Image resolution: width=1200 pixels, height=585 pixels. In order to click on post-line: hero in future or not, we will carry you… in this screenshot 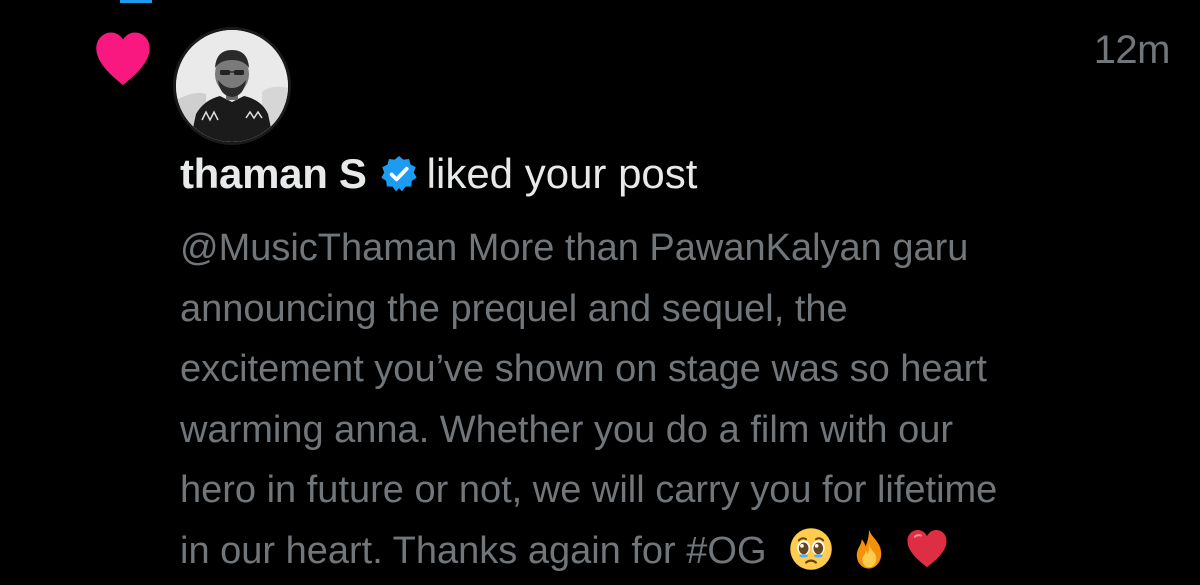, I will do `click(589, 490)`.